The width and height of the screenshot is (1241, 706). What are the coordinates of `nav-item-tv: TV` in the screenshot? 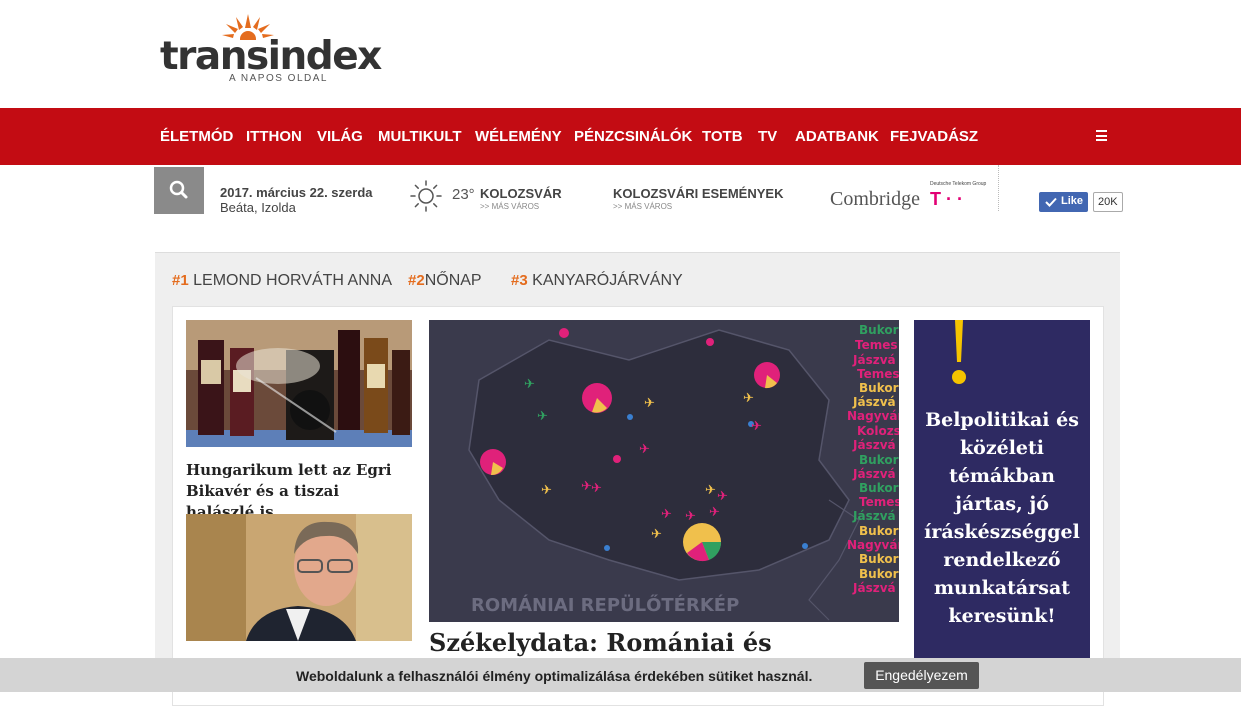 It's located at (767, 136).